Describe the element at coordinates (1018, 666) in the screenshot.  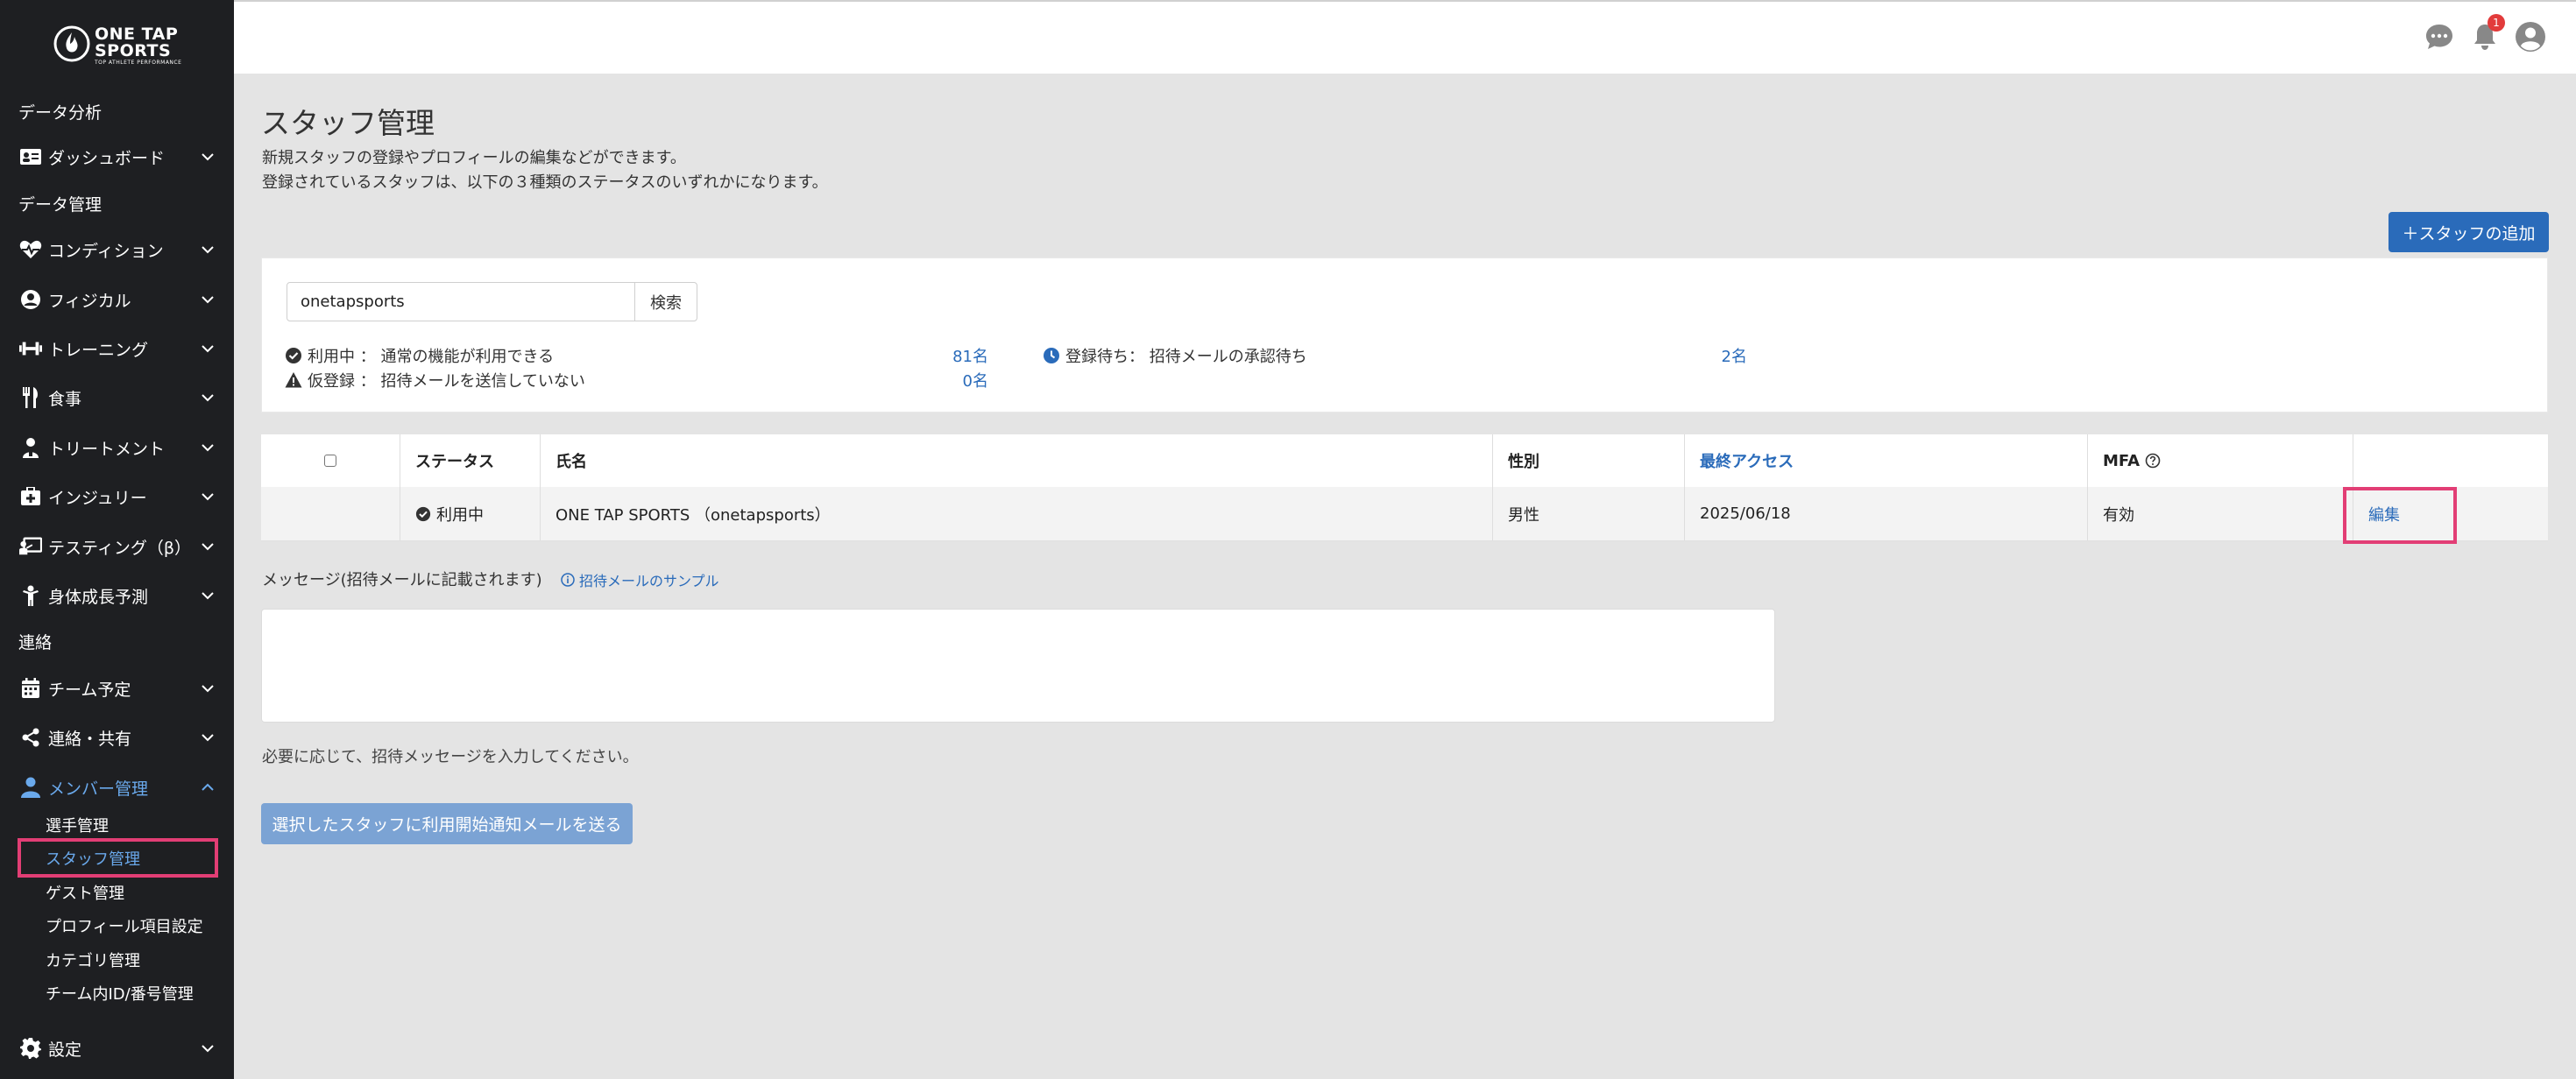
I see `message-textarea` at that location.